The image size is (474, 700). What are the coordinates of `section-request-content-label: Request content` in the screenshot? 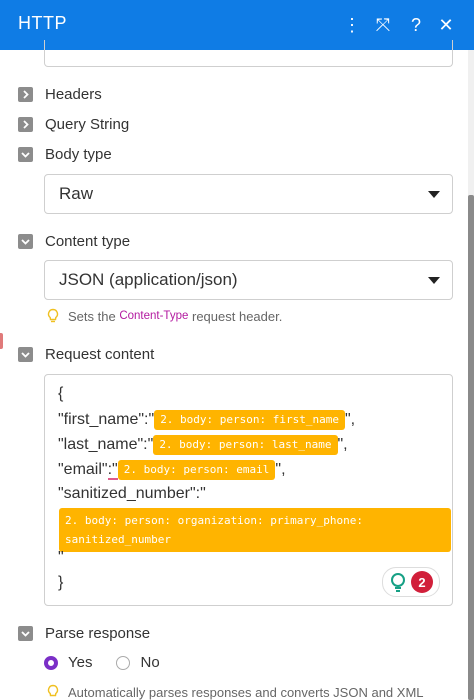 It's located at (100, 354).